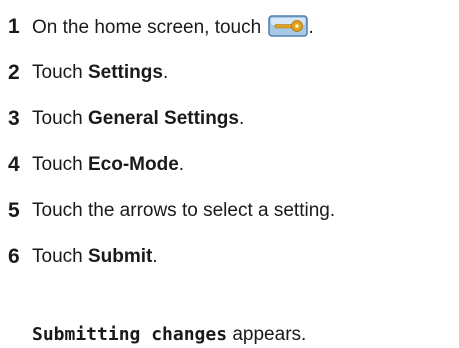 The height and width of the screenshot is (348, 459). I want to click on key-icon, so click(288, 26).